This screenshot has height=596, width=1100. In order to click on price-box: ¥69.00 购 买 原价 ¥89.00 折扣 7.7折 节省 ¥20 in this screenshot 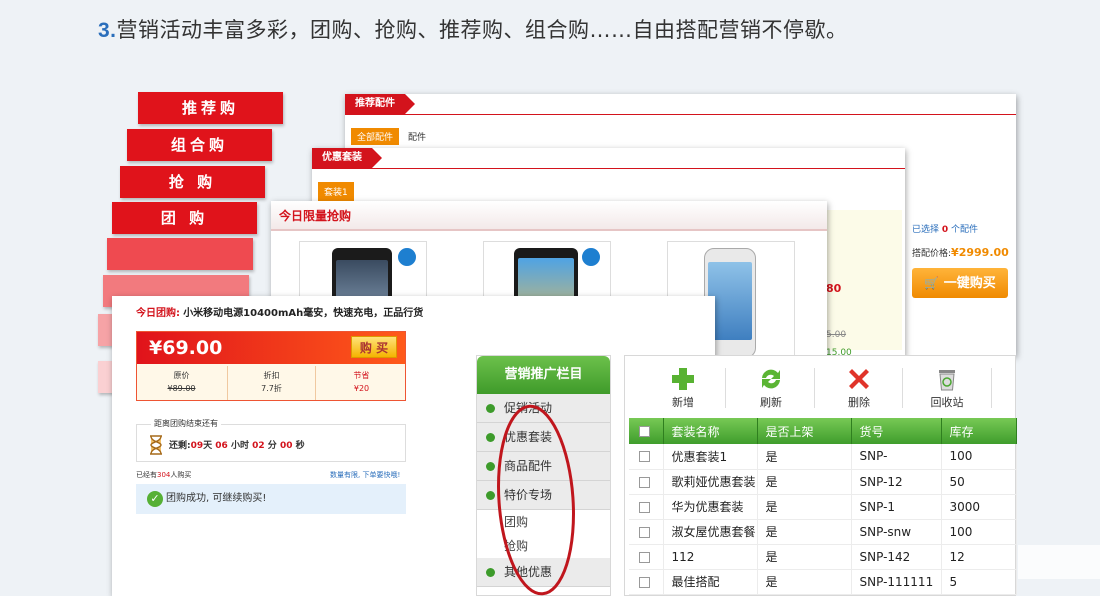, I will do `click(271, 366)`.